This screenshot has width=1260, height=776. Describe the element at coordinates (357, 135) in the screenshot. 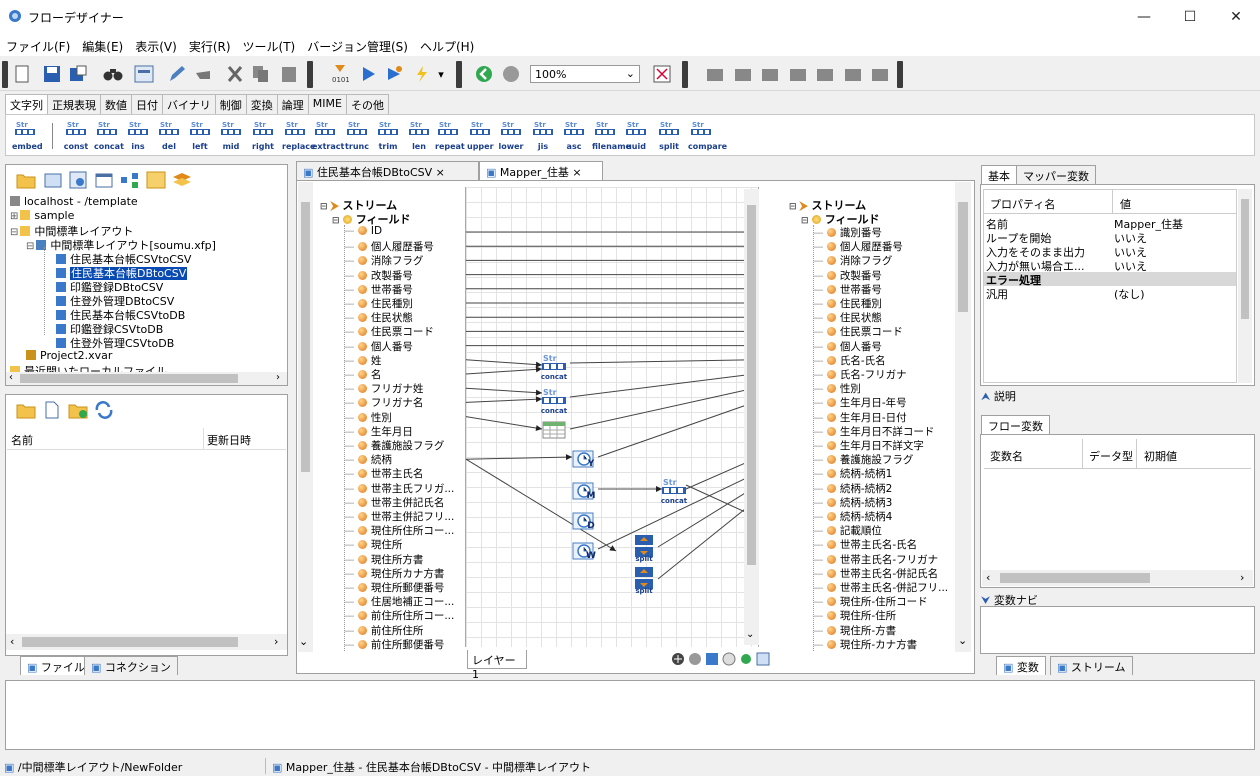

I see `fn-trunc: Str trunc` at that location.